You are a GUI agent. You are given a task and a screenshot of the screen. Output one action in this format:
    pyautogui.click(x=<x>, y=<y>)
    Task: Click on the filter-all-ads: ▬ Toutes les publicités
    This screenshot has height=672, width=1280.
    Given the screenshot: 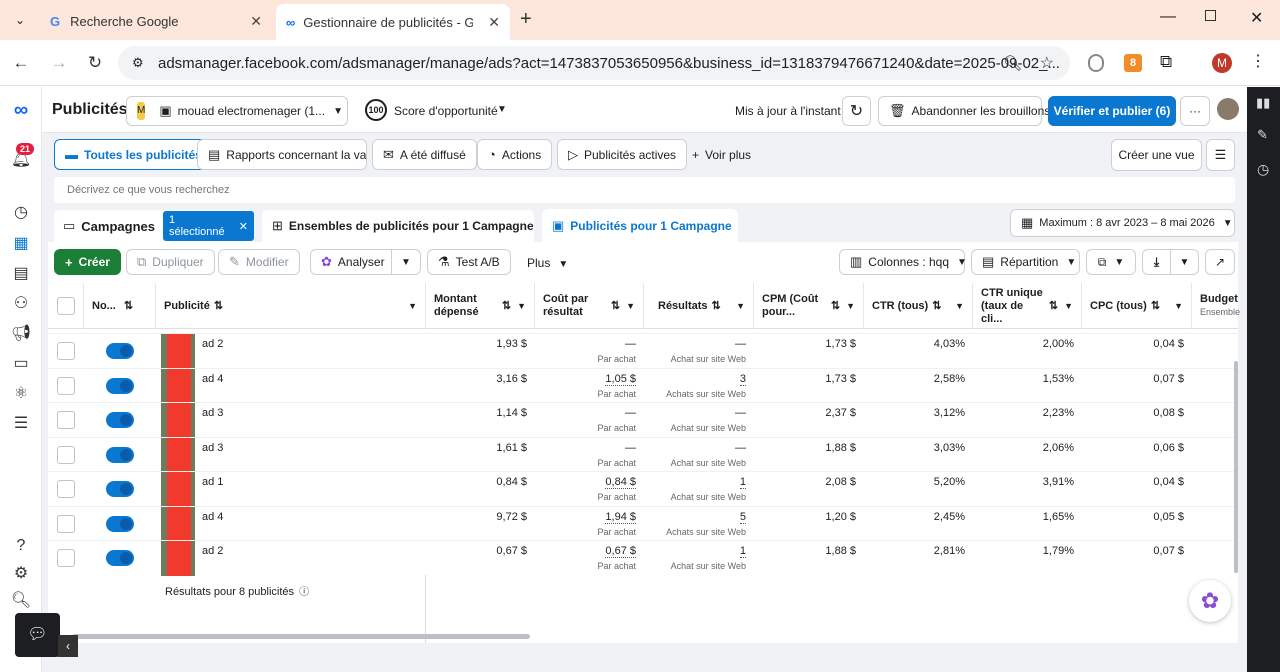 What is the action you would take?
    pyautogui.click(x=133, y=154)
    